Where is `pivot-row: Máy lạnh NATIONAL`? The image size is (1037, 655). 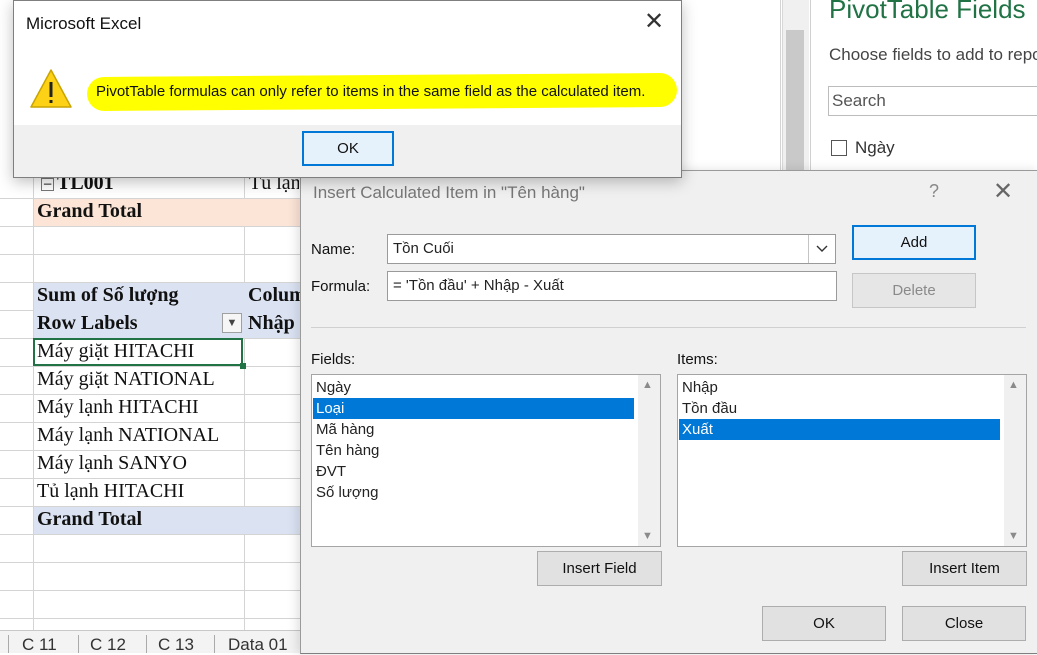
pivot-row: Máy lạnh NATIONAL is located at coordinates (128, 435).